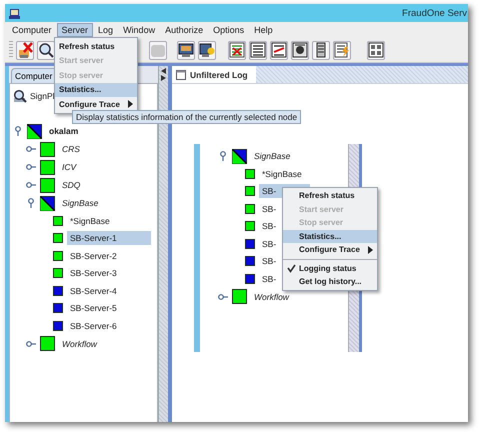  I want to click on tooltip: Display statistics information of the currently selected node, so click(187, 117).